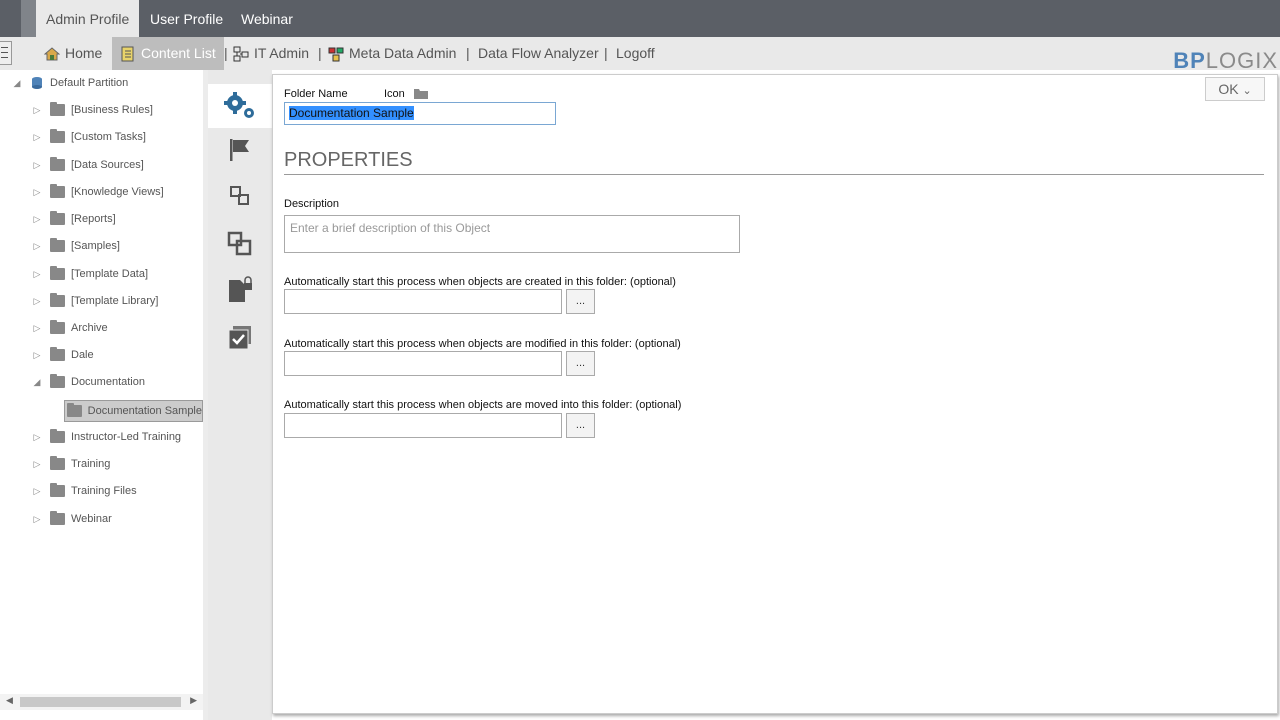  What do you see at coordinates (186, 18) in the screenshot?
I see `tab-user-profile: User Profile` at bounding box center [186, 18].